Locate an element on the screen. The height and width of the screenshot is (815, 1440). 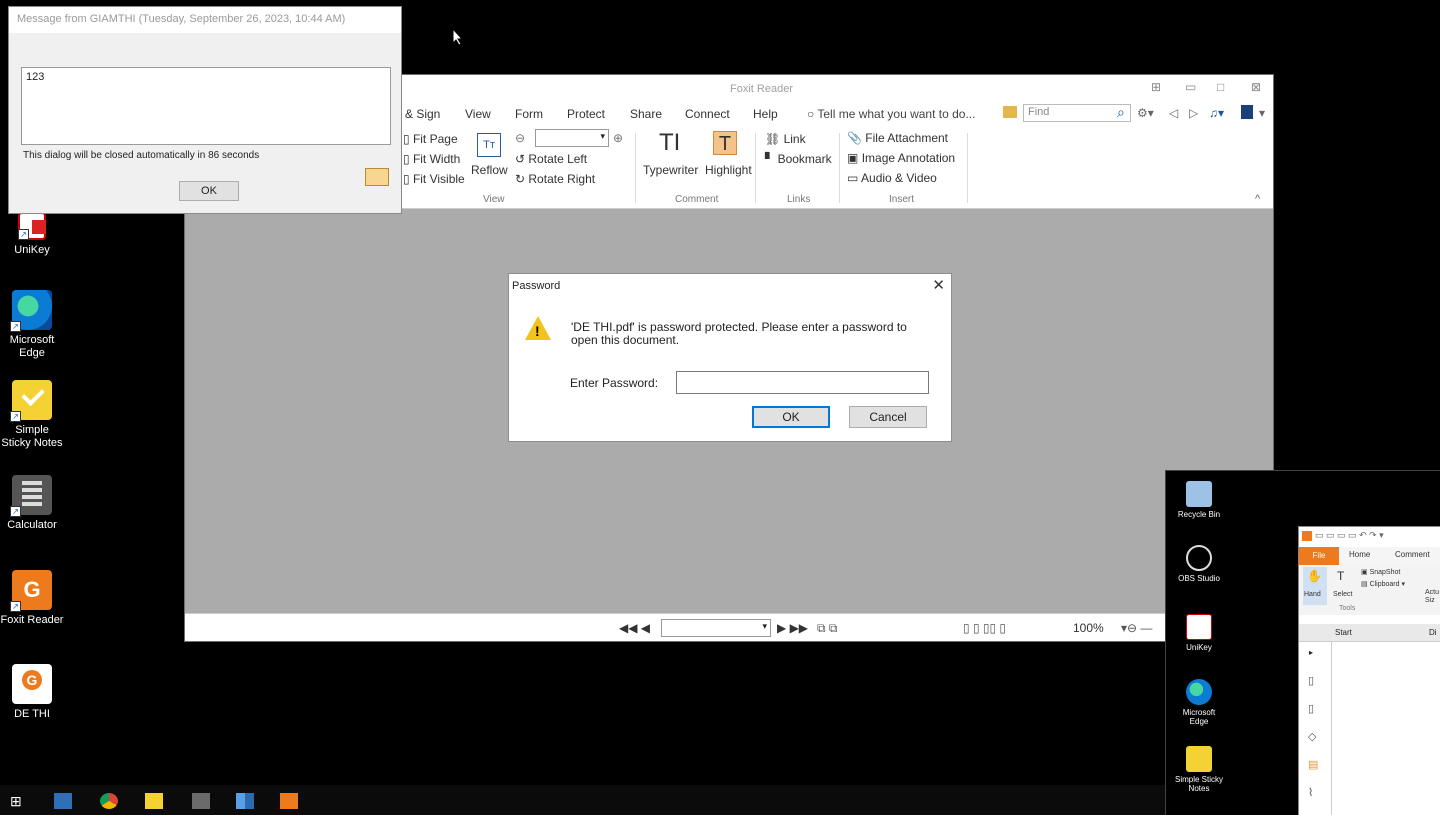
expand-icon: ▸ is located at coordinates (1311, 652).